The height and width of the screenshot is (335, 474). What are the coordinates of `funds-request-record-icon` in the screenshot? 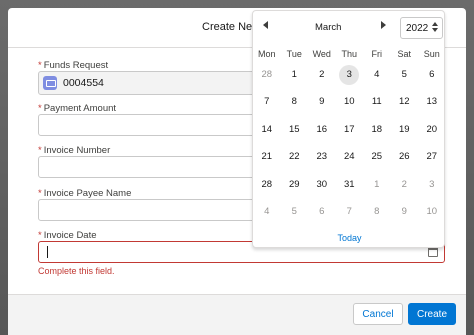 It's located at (50, 83).